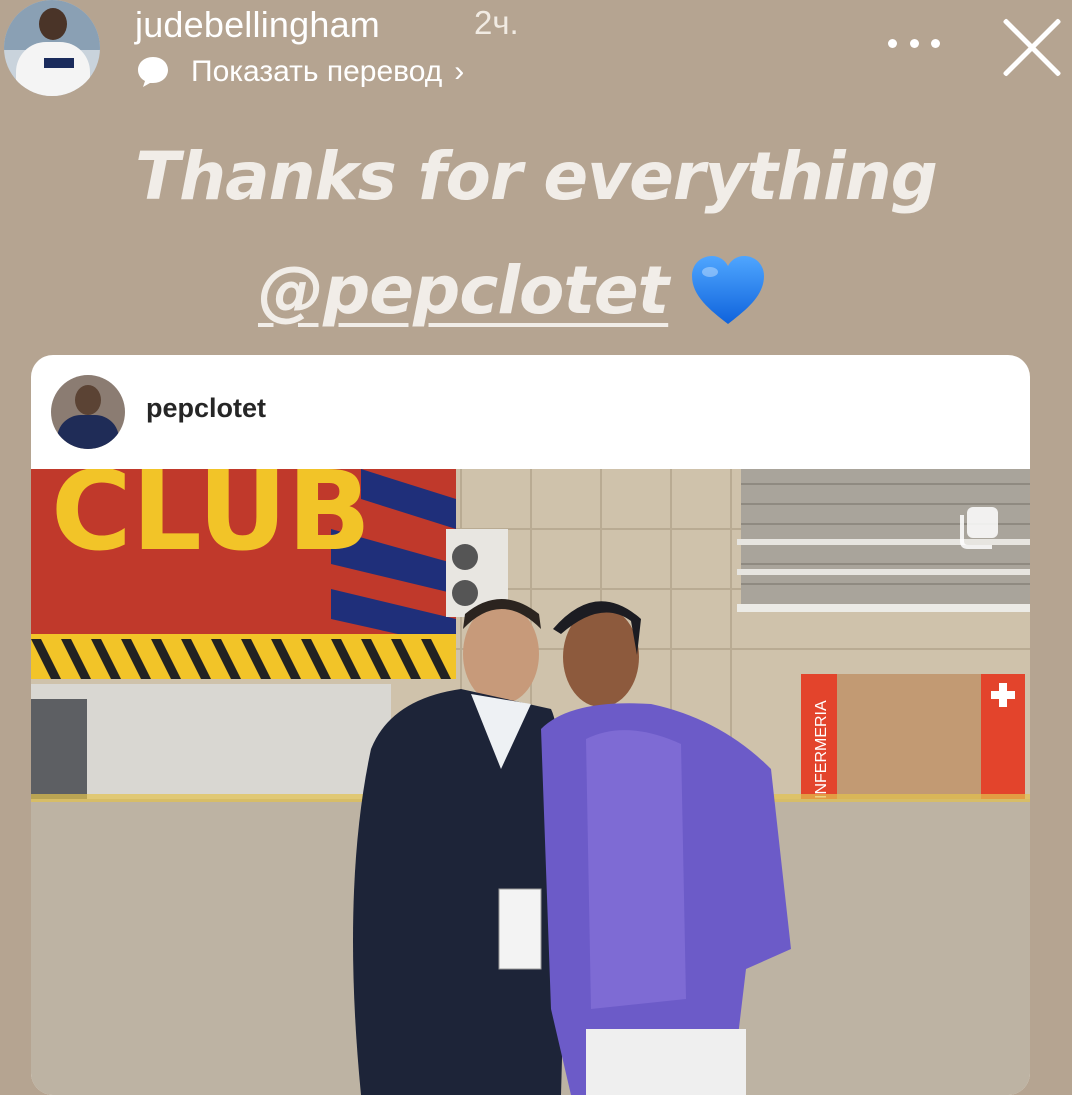 The width and height of the screenshot is (1072, 1095). Describe the element at coordinates (463, 290) in the screenshot. I see `mention-link: @pepclotet` at that location.